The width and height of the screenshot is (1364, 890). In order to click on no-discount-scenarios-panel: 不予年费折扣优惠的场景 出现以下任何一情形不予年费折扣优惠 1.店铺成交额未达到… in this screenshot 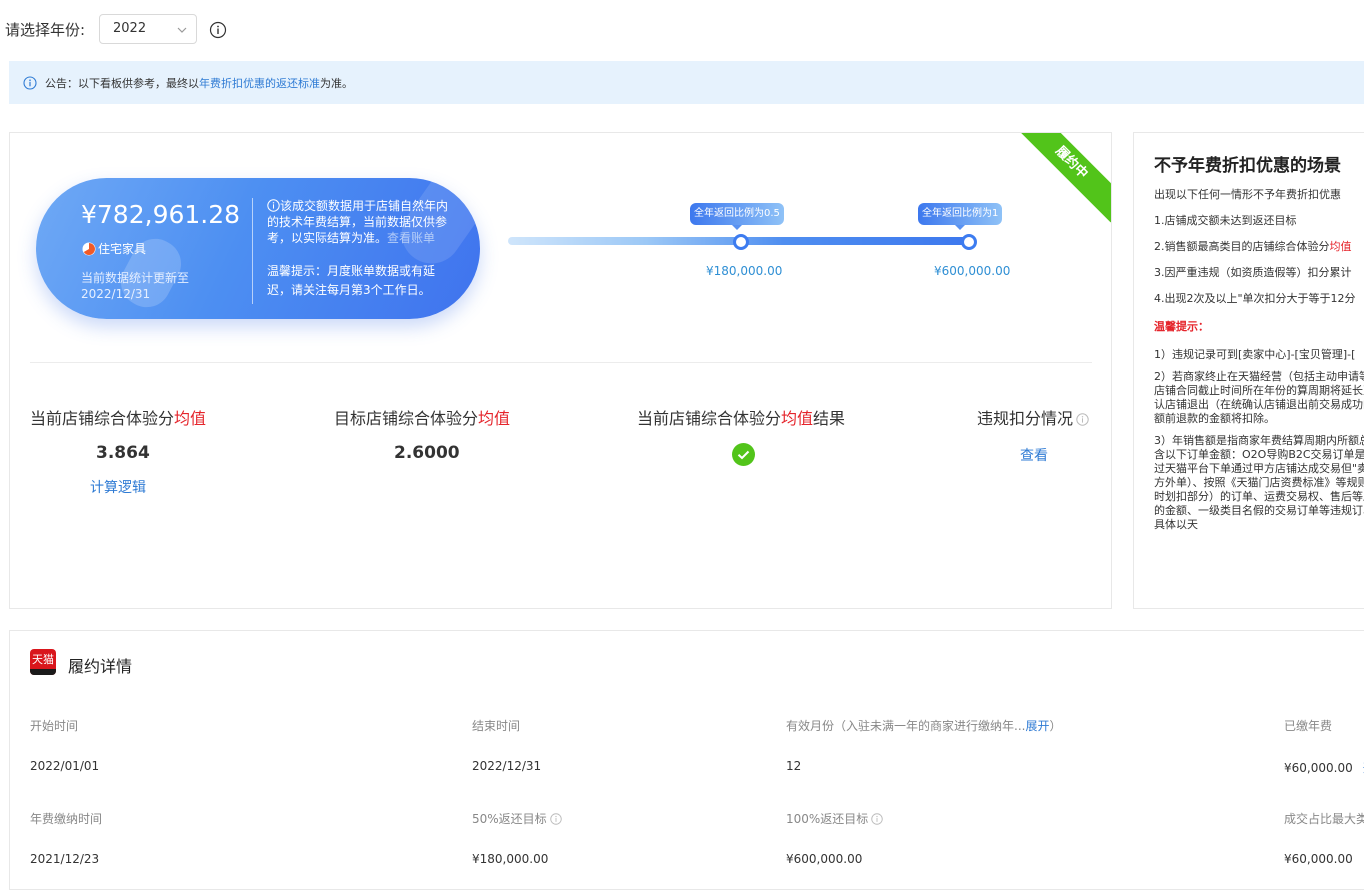, I will do `click(1248, 370)`.